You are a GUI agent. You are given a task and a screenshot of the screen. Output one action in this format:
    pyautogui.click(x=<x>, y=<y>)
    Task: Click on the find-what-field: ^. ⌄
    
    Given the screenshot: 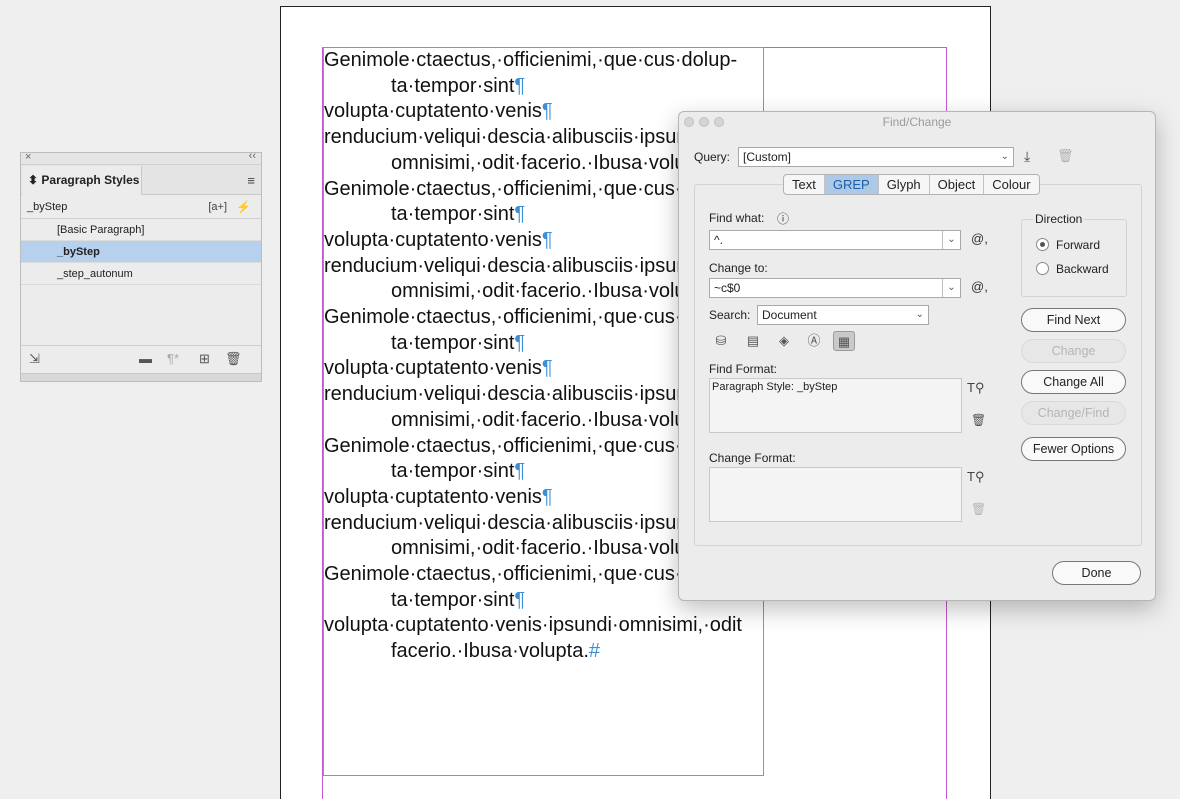 What is the action you would take?
    pyautogui.click(x=835, y=240)
    